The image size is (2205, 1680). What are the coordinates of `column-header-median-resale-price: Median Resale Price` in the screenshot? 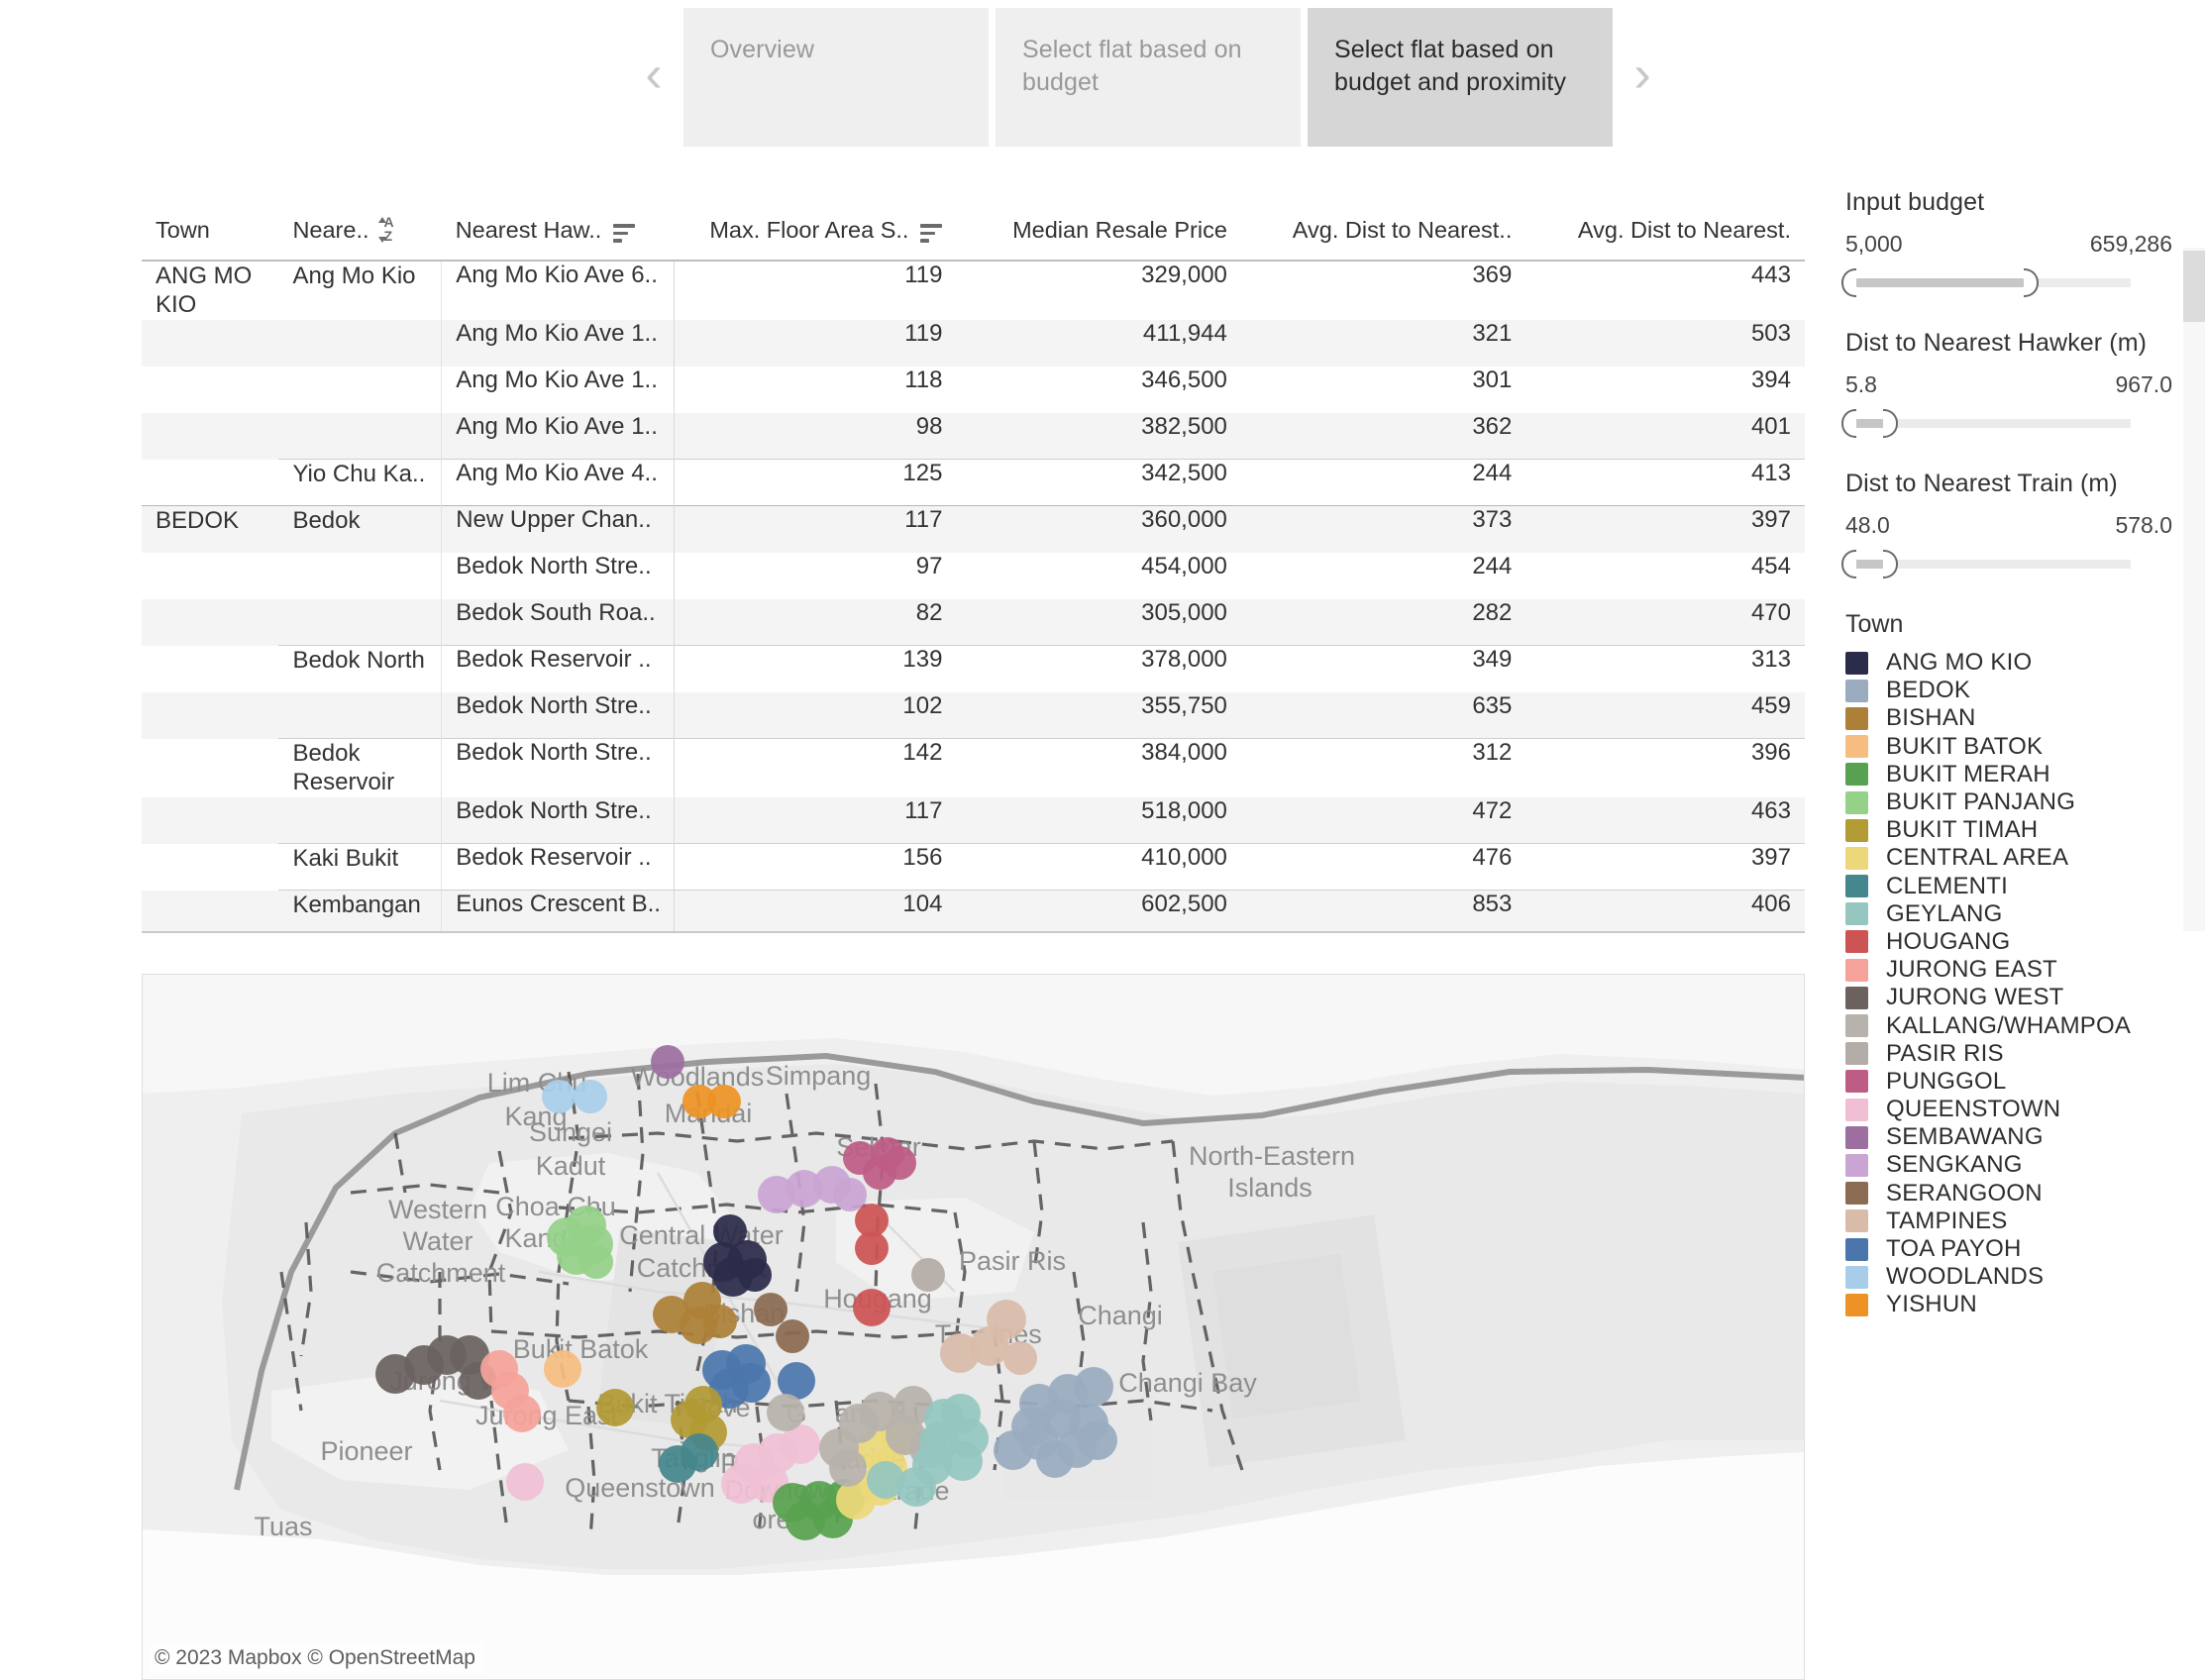 It's located at (1098, 239).